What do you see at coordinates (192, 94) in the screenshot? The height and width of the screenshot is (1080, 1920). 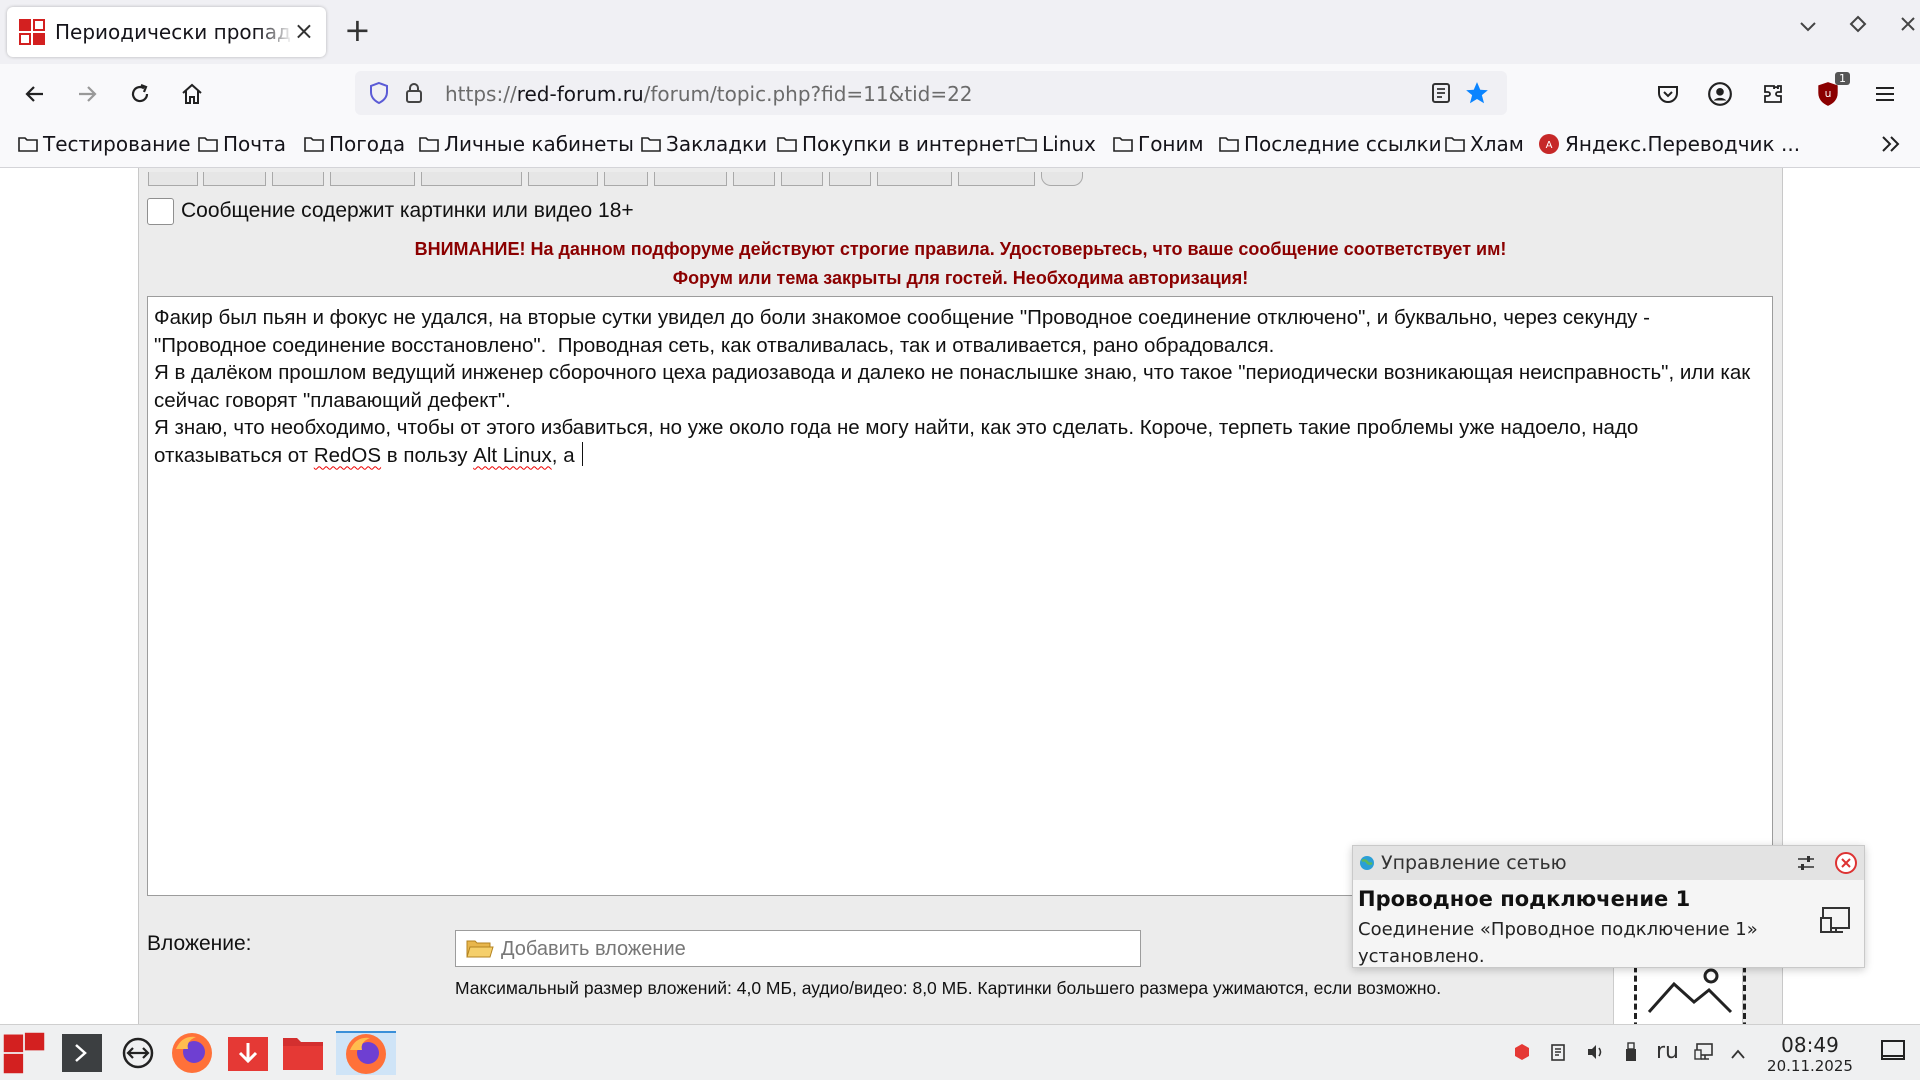 I see `home-icon` at bounding box center [192, 94].